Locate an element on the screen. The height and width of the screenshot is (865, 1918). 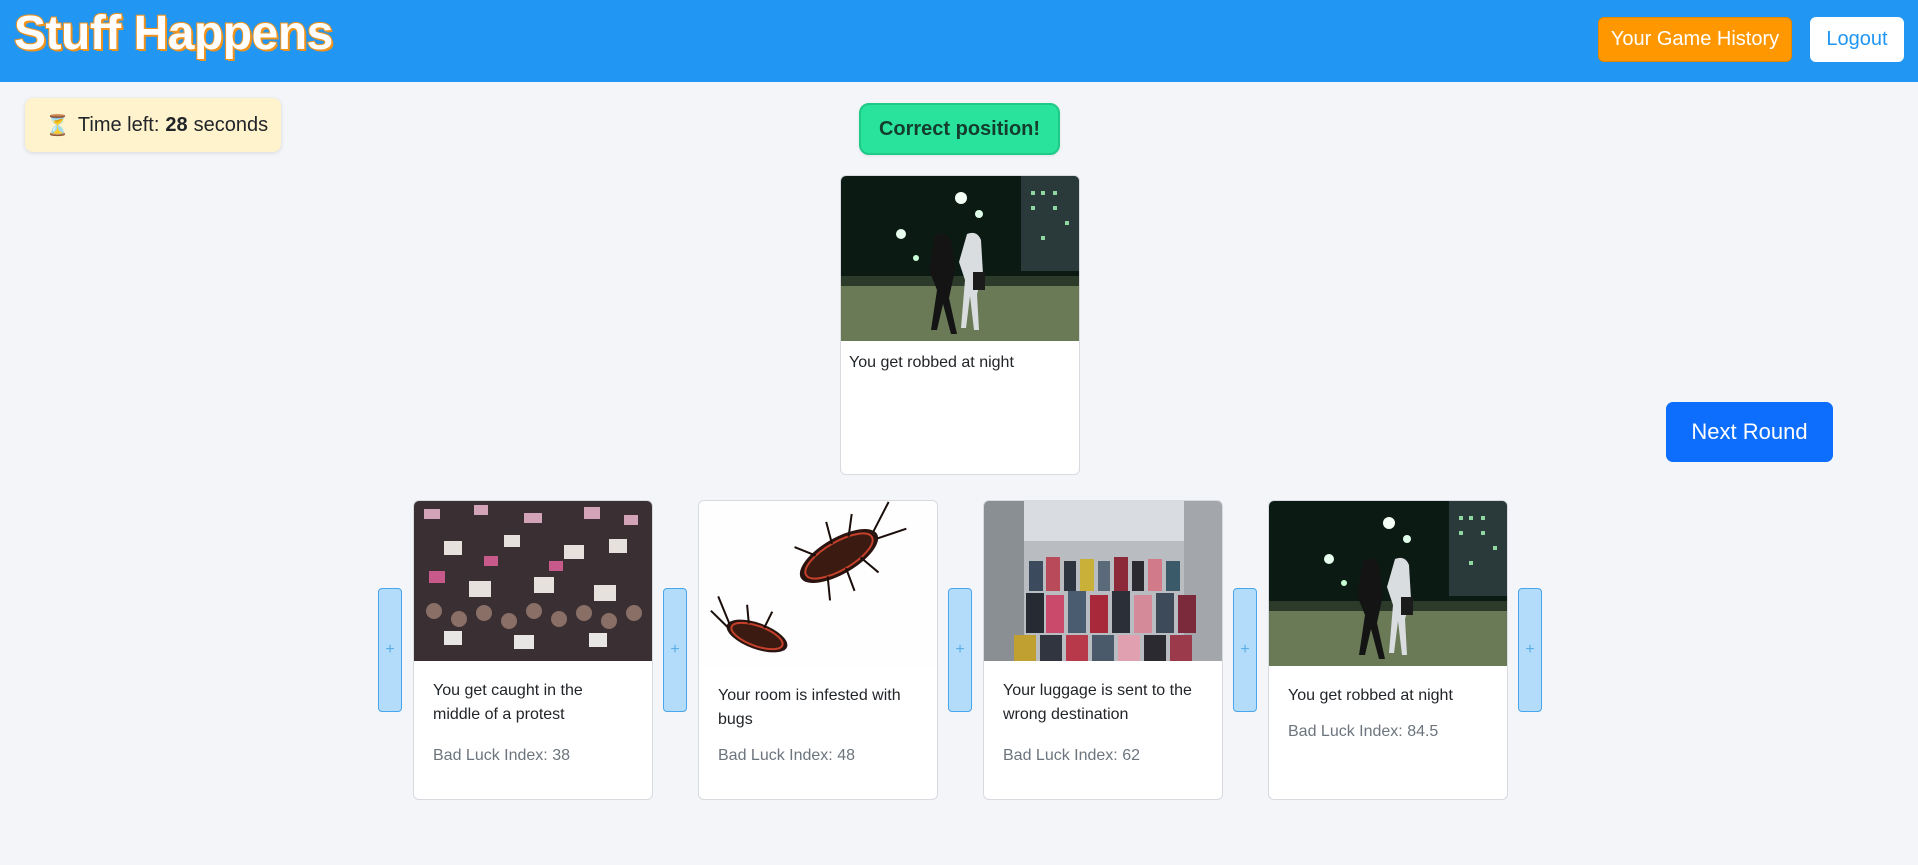
game-history-button: Your Game History is located at coordinates (1695, 39).